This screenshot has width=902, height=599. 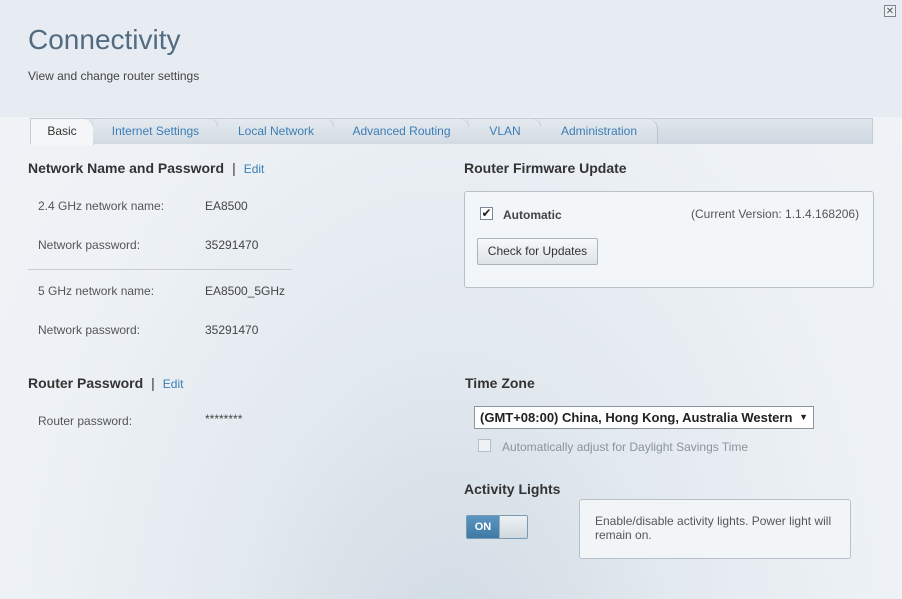 What do you see at coordinates (532, 215) in the screenshot?
I see `automatic-update-label: Automatic` at bounding box center [532, 215].